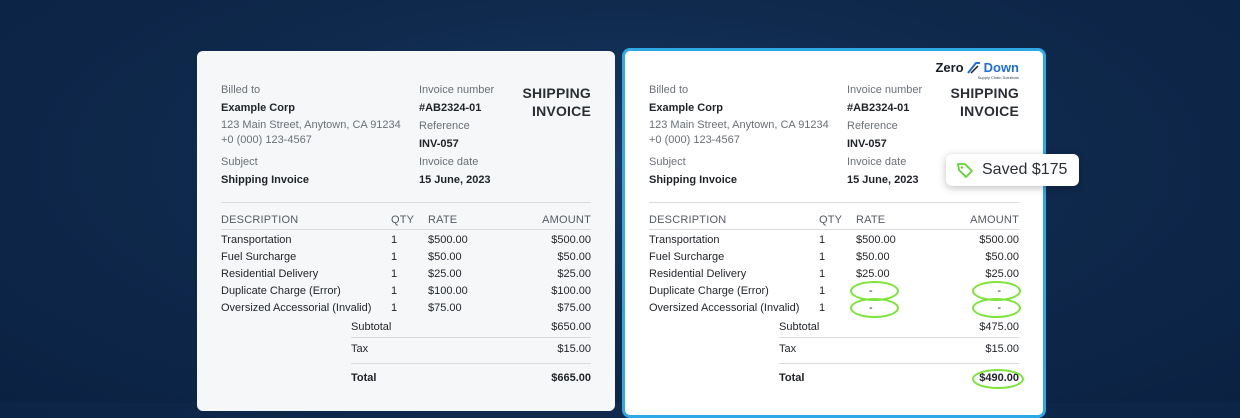  Describe the element at coordinates (973, 67) in the screenshot. I see `logo-mark-icon` at that location.